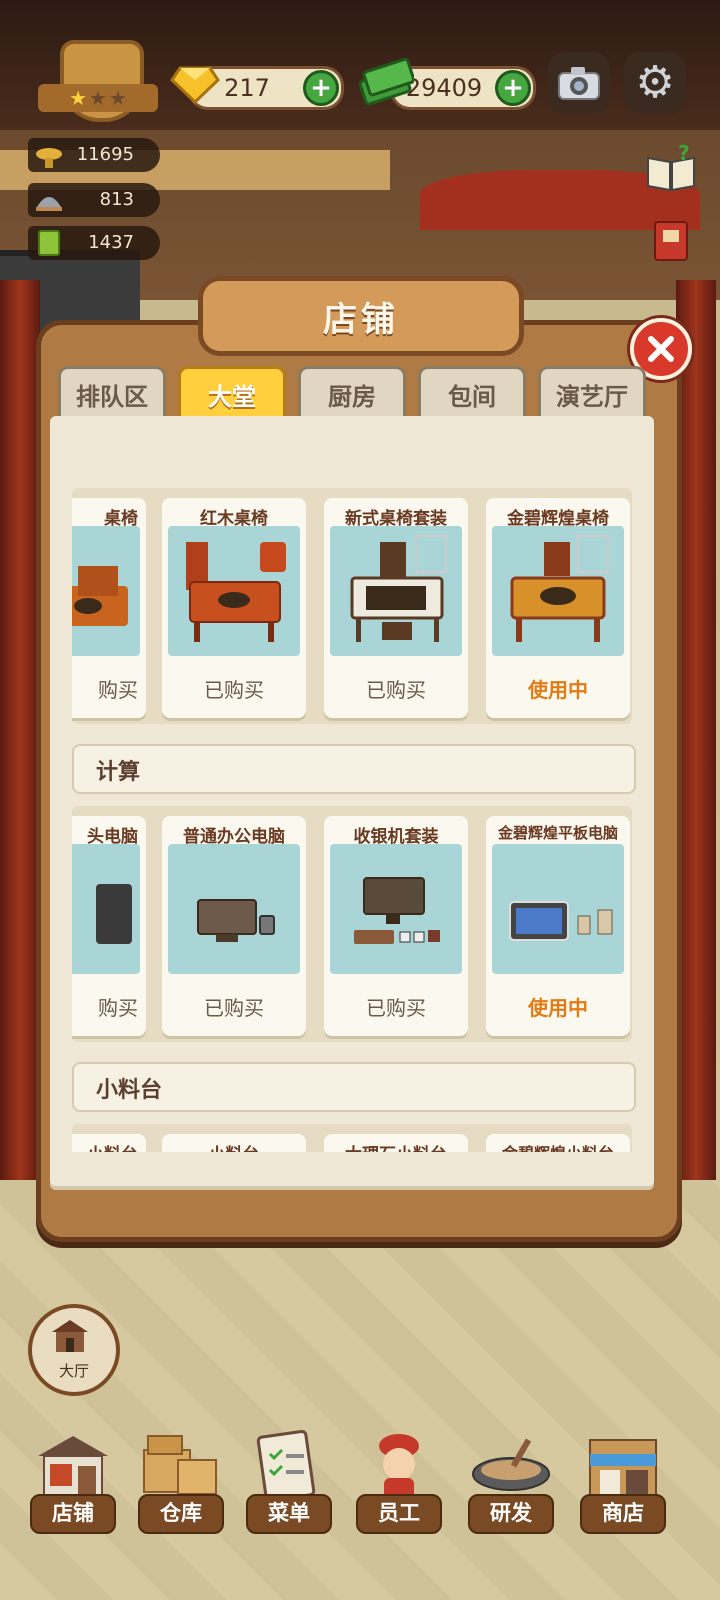 This screenshot has width=720, height=1600. I want to click on camera-icon, so click(579, 83).